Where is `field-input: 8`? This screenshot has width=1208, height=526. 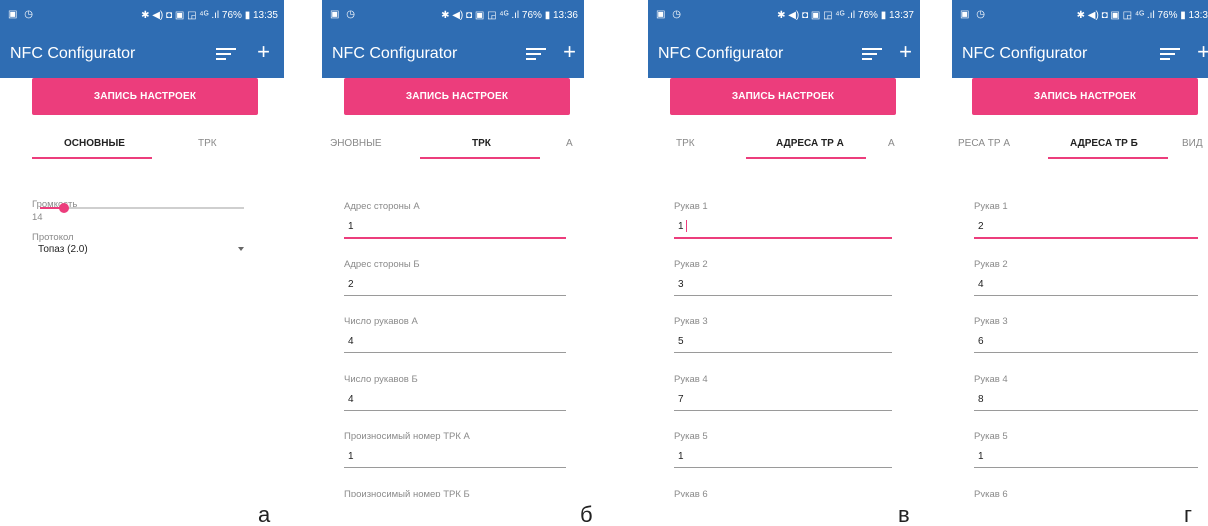 field-input: 8 is located at coordinates (981, 399).